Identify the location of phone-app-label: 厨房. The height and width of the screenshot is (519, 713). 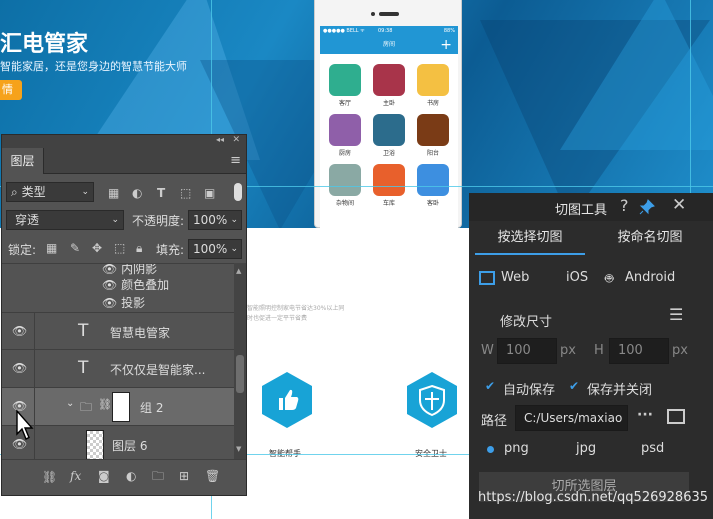
(344, 153).